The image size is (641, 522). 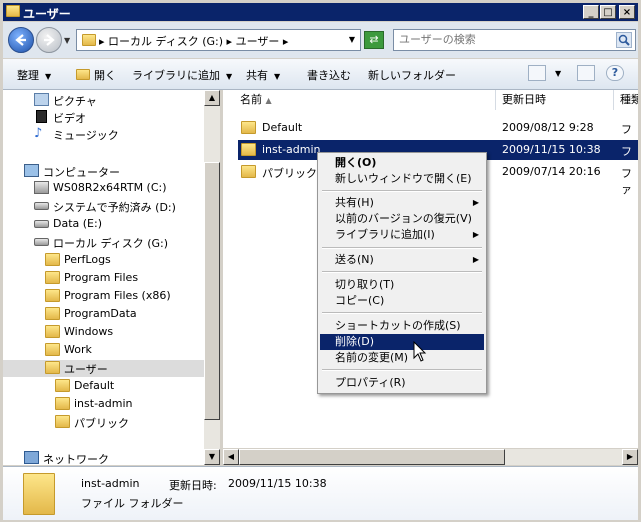 I want to click on menu-item-restore-previous: 以前のバージョンの復元(V), so click(x=402, y=219).